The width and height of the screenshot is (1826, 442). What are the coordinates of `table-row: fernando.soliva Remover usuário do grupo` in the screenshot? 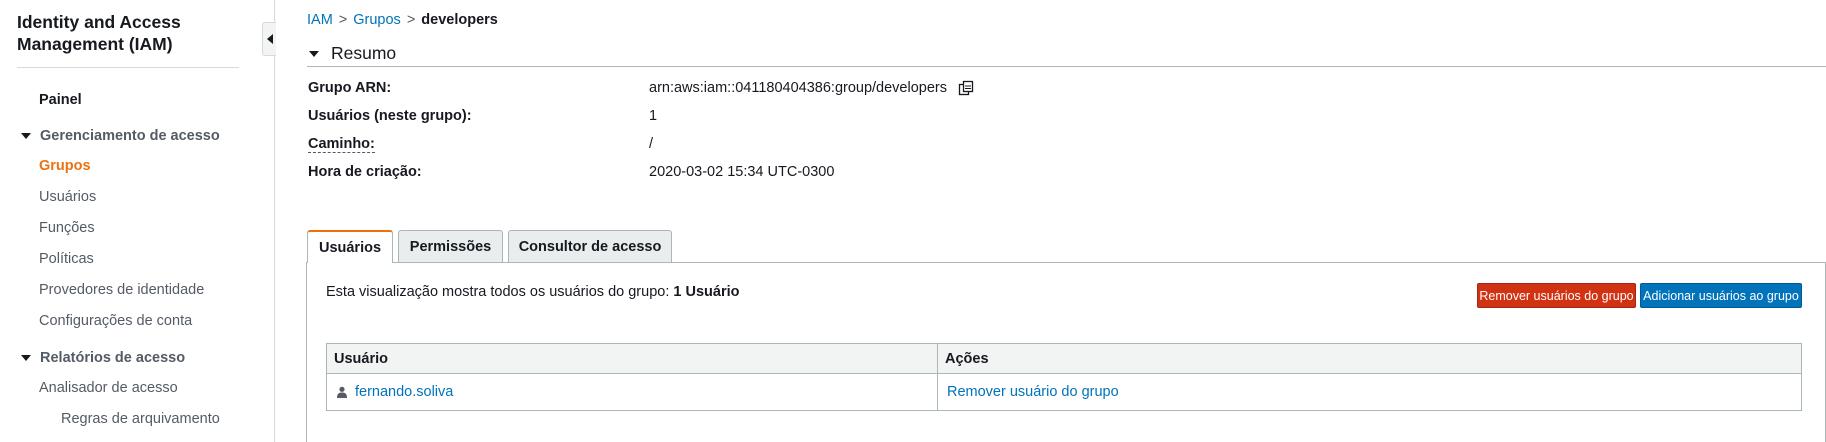 It's located at (1064, 392).